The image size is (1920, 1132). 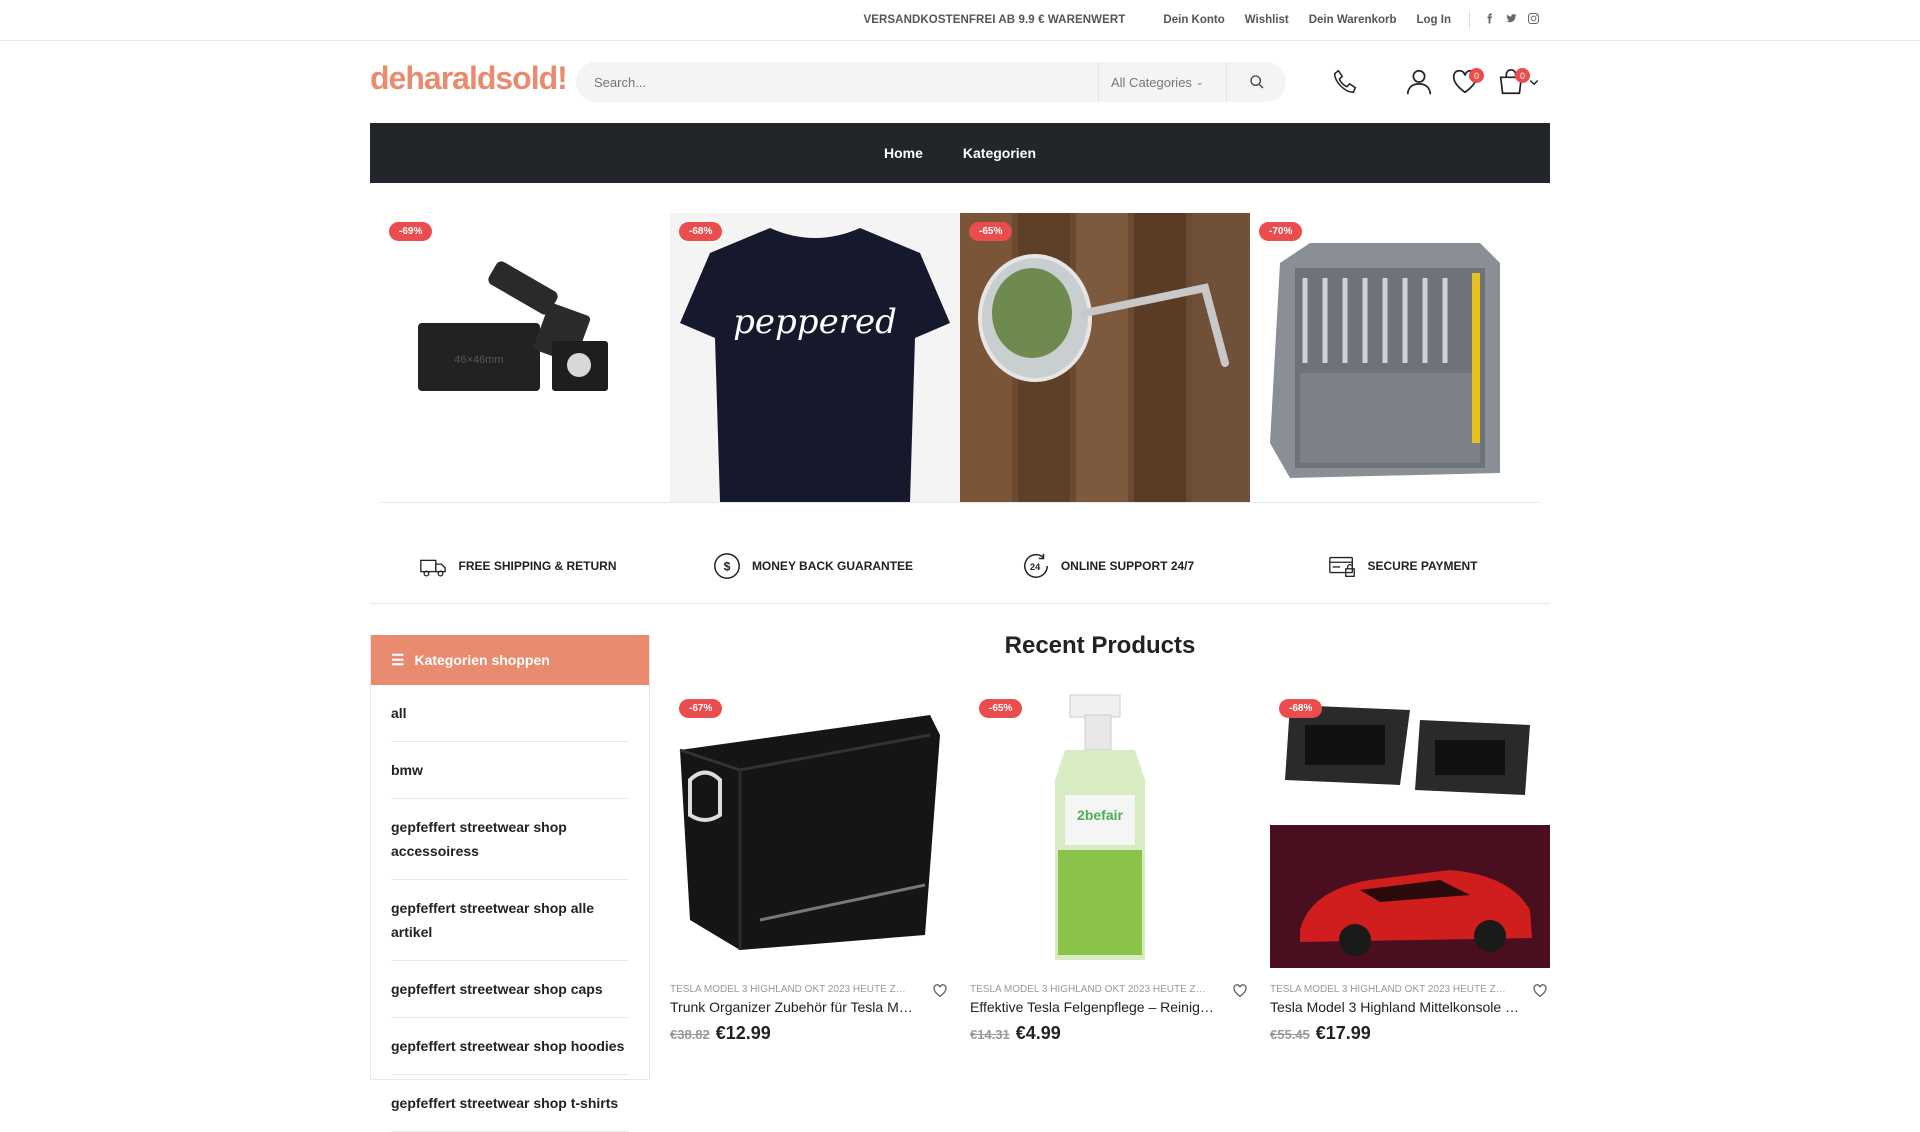 What do you see at coordinates (1476, 75) in the screenshot?
I see `wishlist-count-badge: 0` at bounding box center [1476, 75].